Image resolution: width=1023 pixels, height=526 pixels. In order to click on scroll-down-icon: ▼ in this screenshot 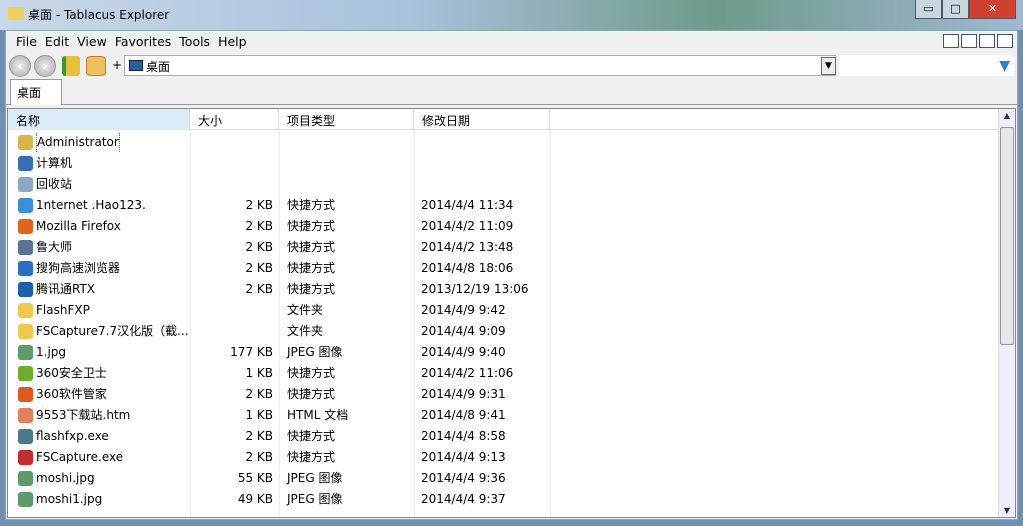, I will do `click(1007, 510)`.